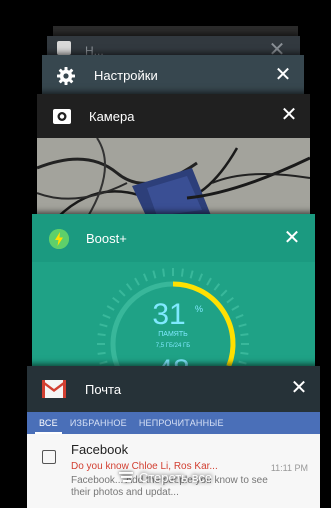 The height and width of the screenshot is (508, 331). Describe the element at coordinates (168, 314) in the screenshot. I see `memory-percent: 31` at that location.